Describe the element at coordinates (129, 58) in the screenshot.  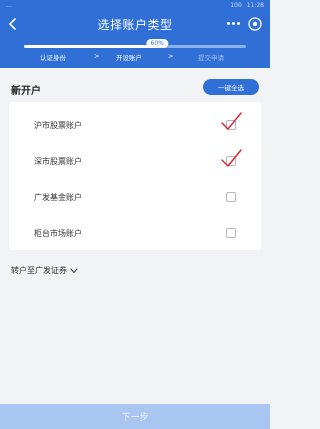
I see `step-open-account: 开设账户` at that location.